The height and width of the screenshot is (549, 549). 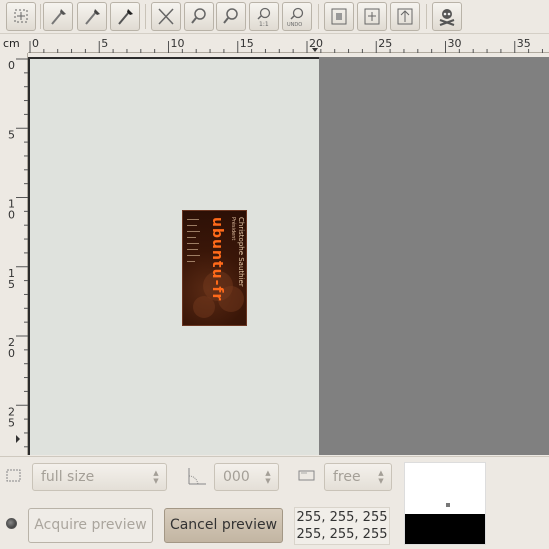 I want to click on autoraise-button, so click(x=405, y=16).